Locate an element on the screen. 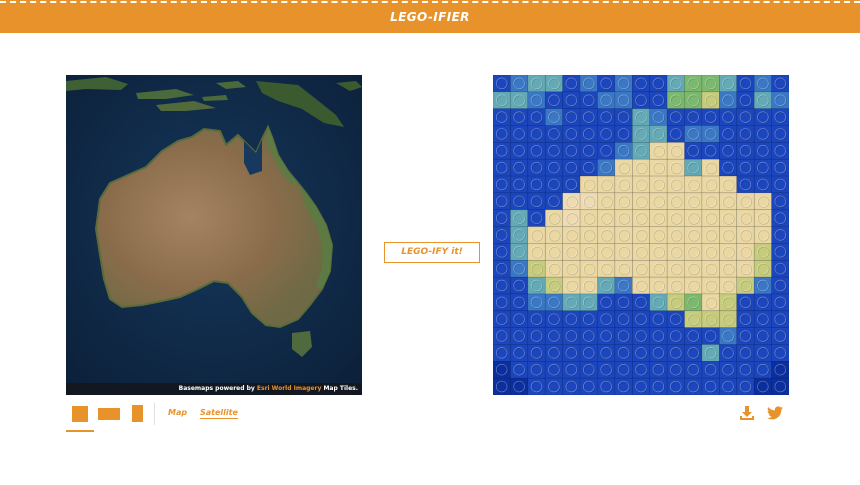  attribution-prefix: Basemaps powered by is located at coordinates (217, 388).